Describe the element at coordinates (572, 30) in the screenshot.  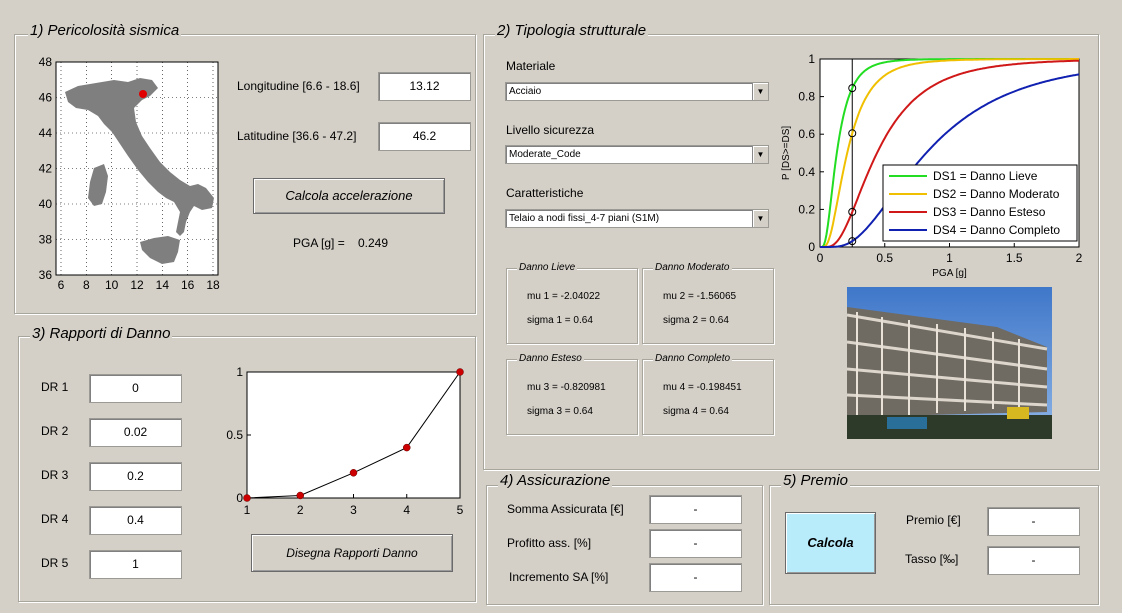
I see `structure-panel-title: 2) Tipologia strutturale` at that location.